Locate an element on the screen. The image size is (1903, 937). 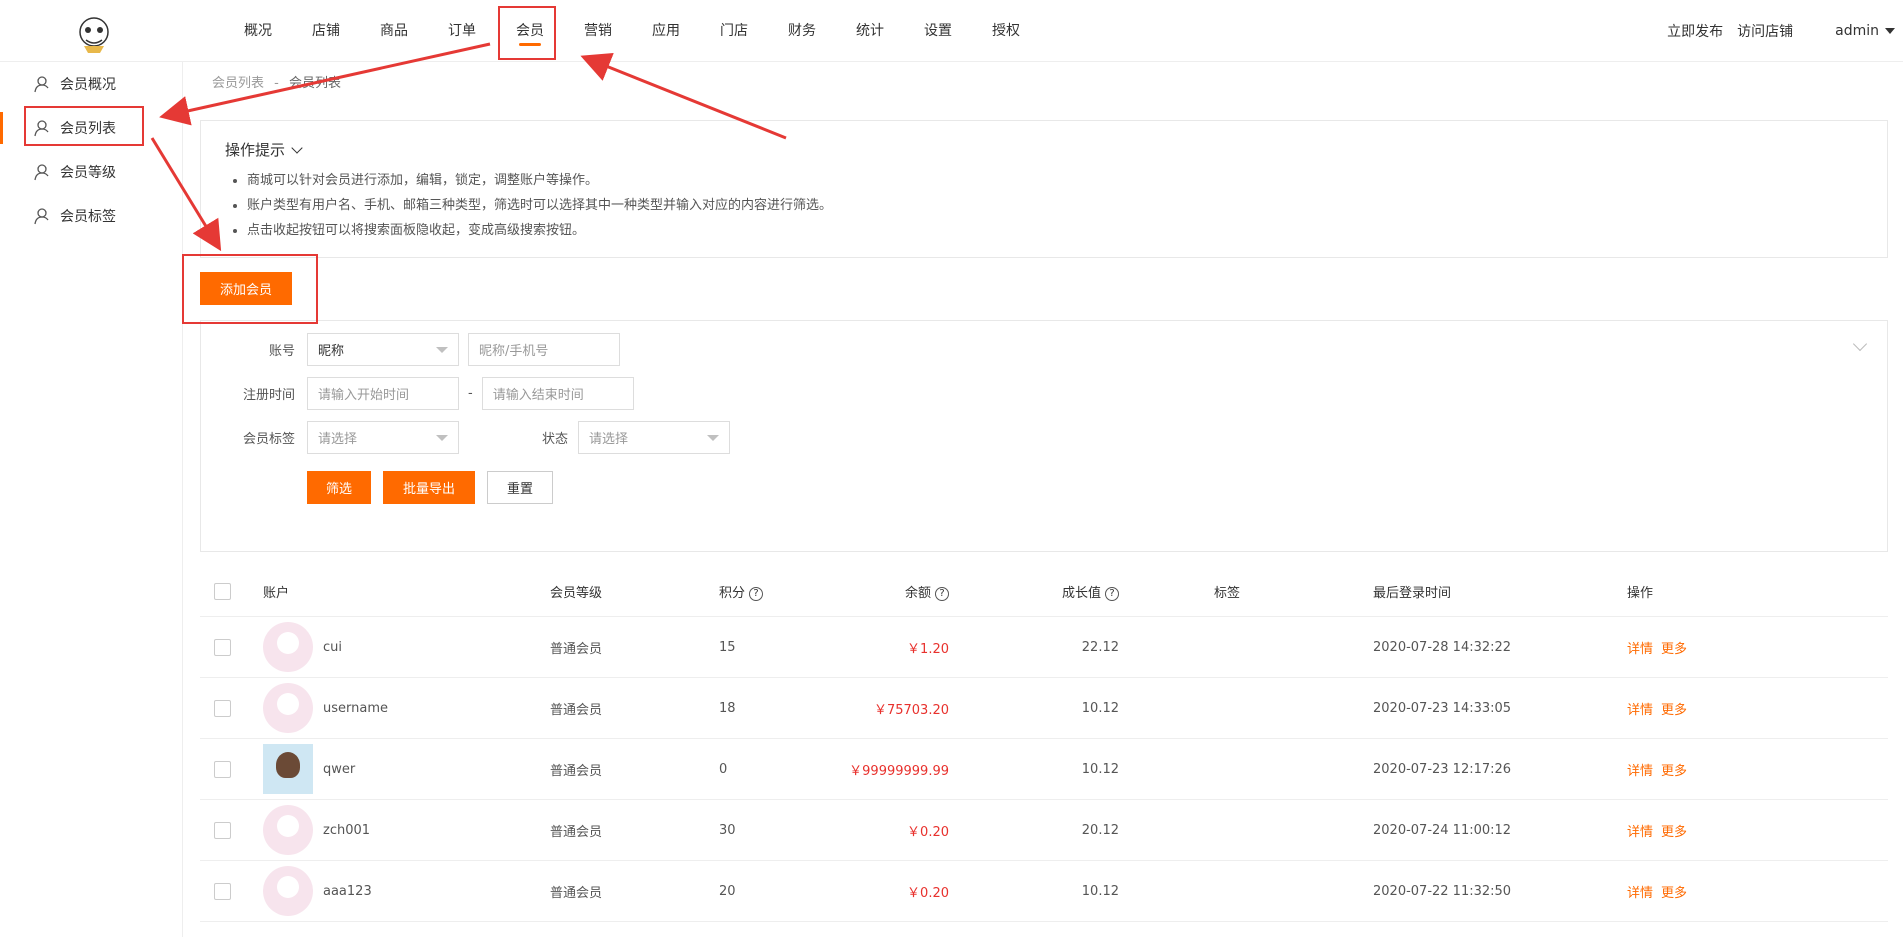
account-search-input: 昵称/手机号 is located at coordinates (544, 349).